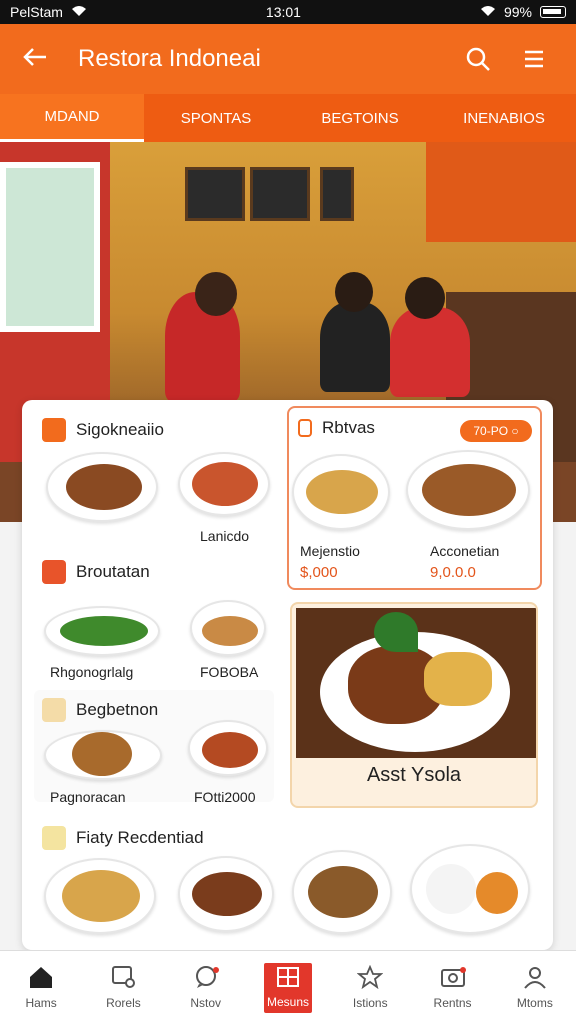 This screenshot has height=1024, width=576. Describe the element at coordinates (140, 837) in the screenshot. I see `section-title: Fiaty Recdentiad` at that location.